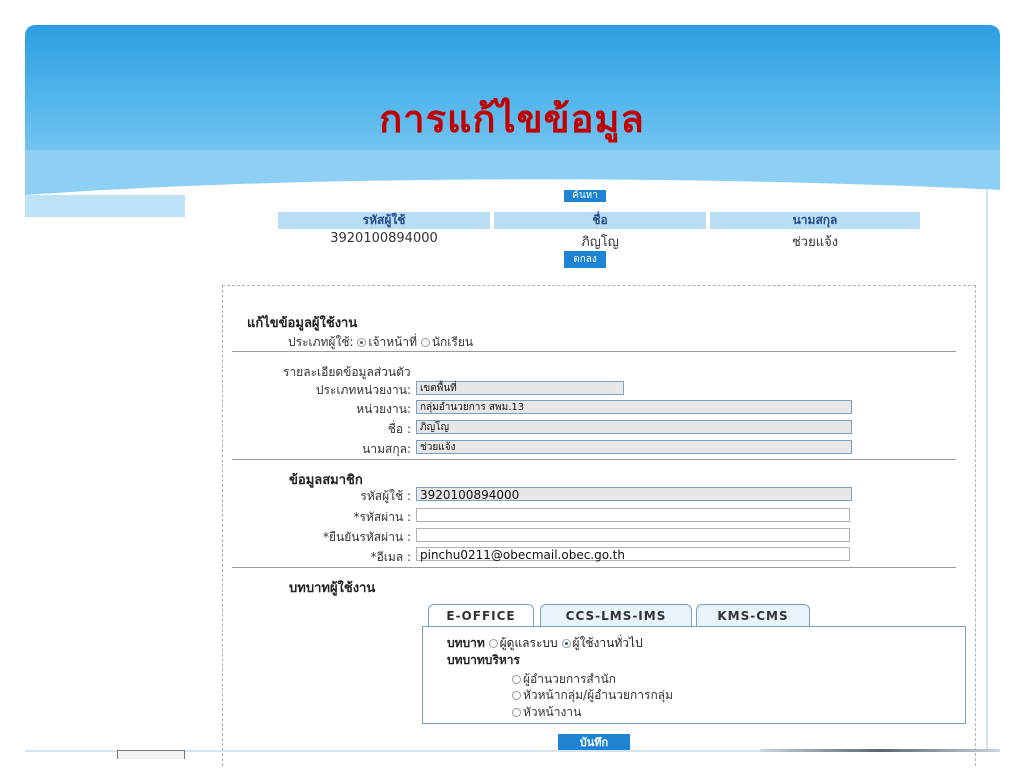  I want to click on taskbar-button, so click(151, 754).